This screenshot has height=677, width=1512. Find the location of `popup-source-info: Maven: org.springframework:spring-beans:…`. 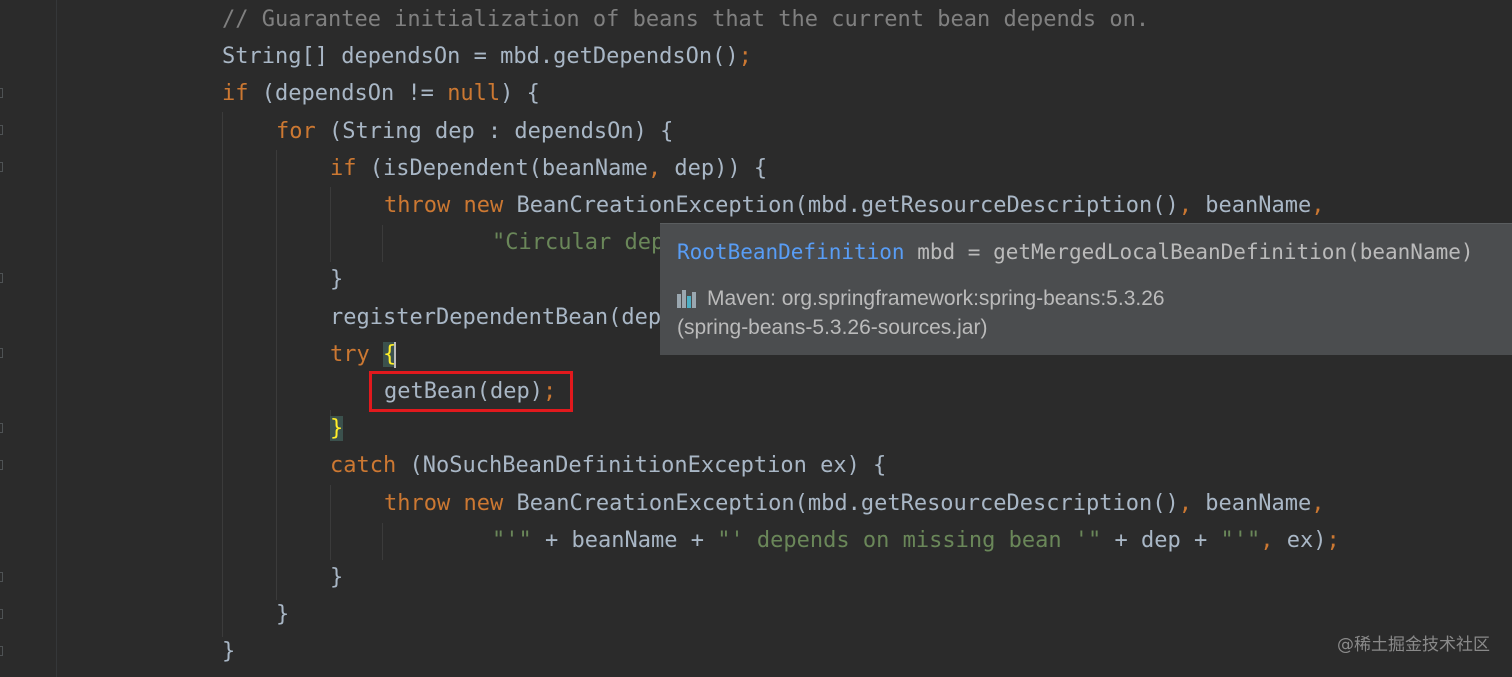

popup-source-info: Maven: org.springframework:spring-beans:… is located at coordinates (921, 313).